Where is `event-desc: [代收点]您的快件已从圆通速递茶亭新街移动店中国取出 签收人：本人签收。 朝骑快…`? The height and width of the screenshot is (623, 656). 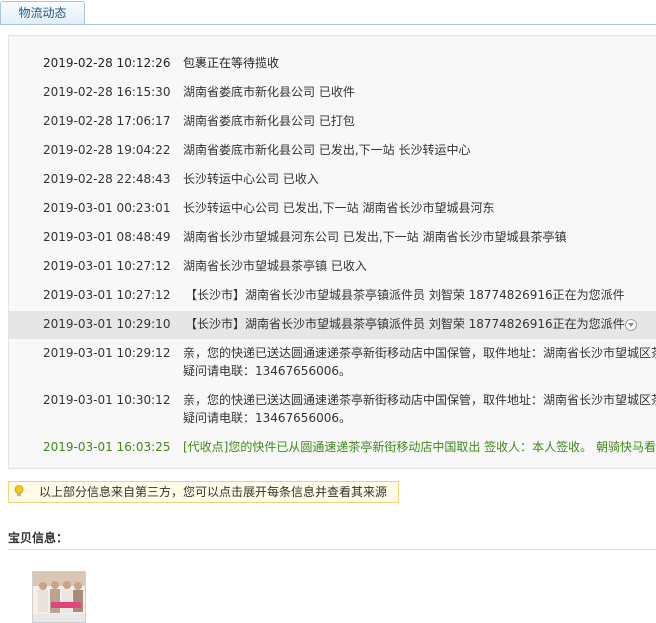
event-desc: [代收点]您的快件已从圆通速递茶亭新街移动店中国取出 签收人：本人签收。 朝骑快… is located at coordinates (419, 447).